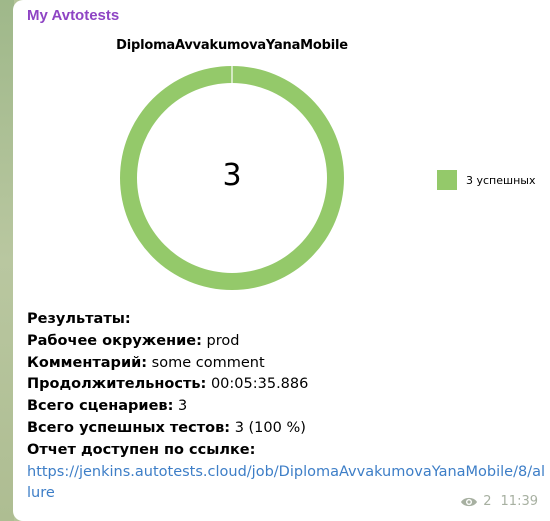 This screenshot has height=521, width=550. I want to click on passed-label: Всего успешных тестов:, so click(129, 427).